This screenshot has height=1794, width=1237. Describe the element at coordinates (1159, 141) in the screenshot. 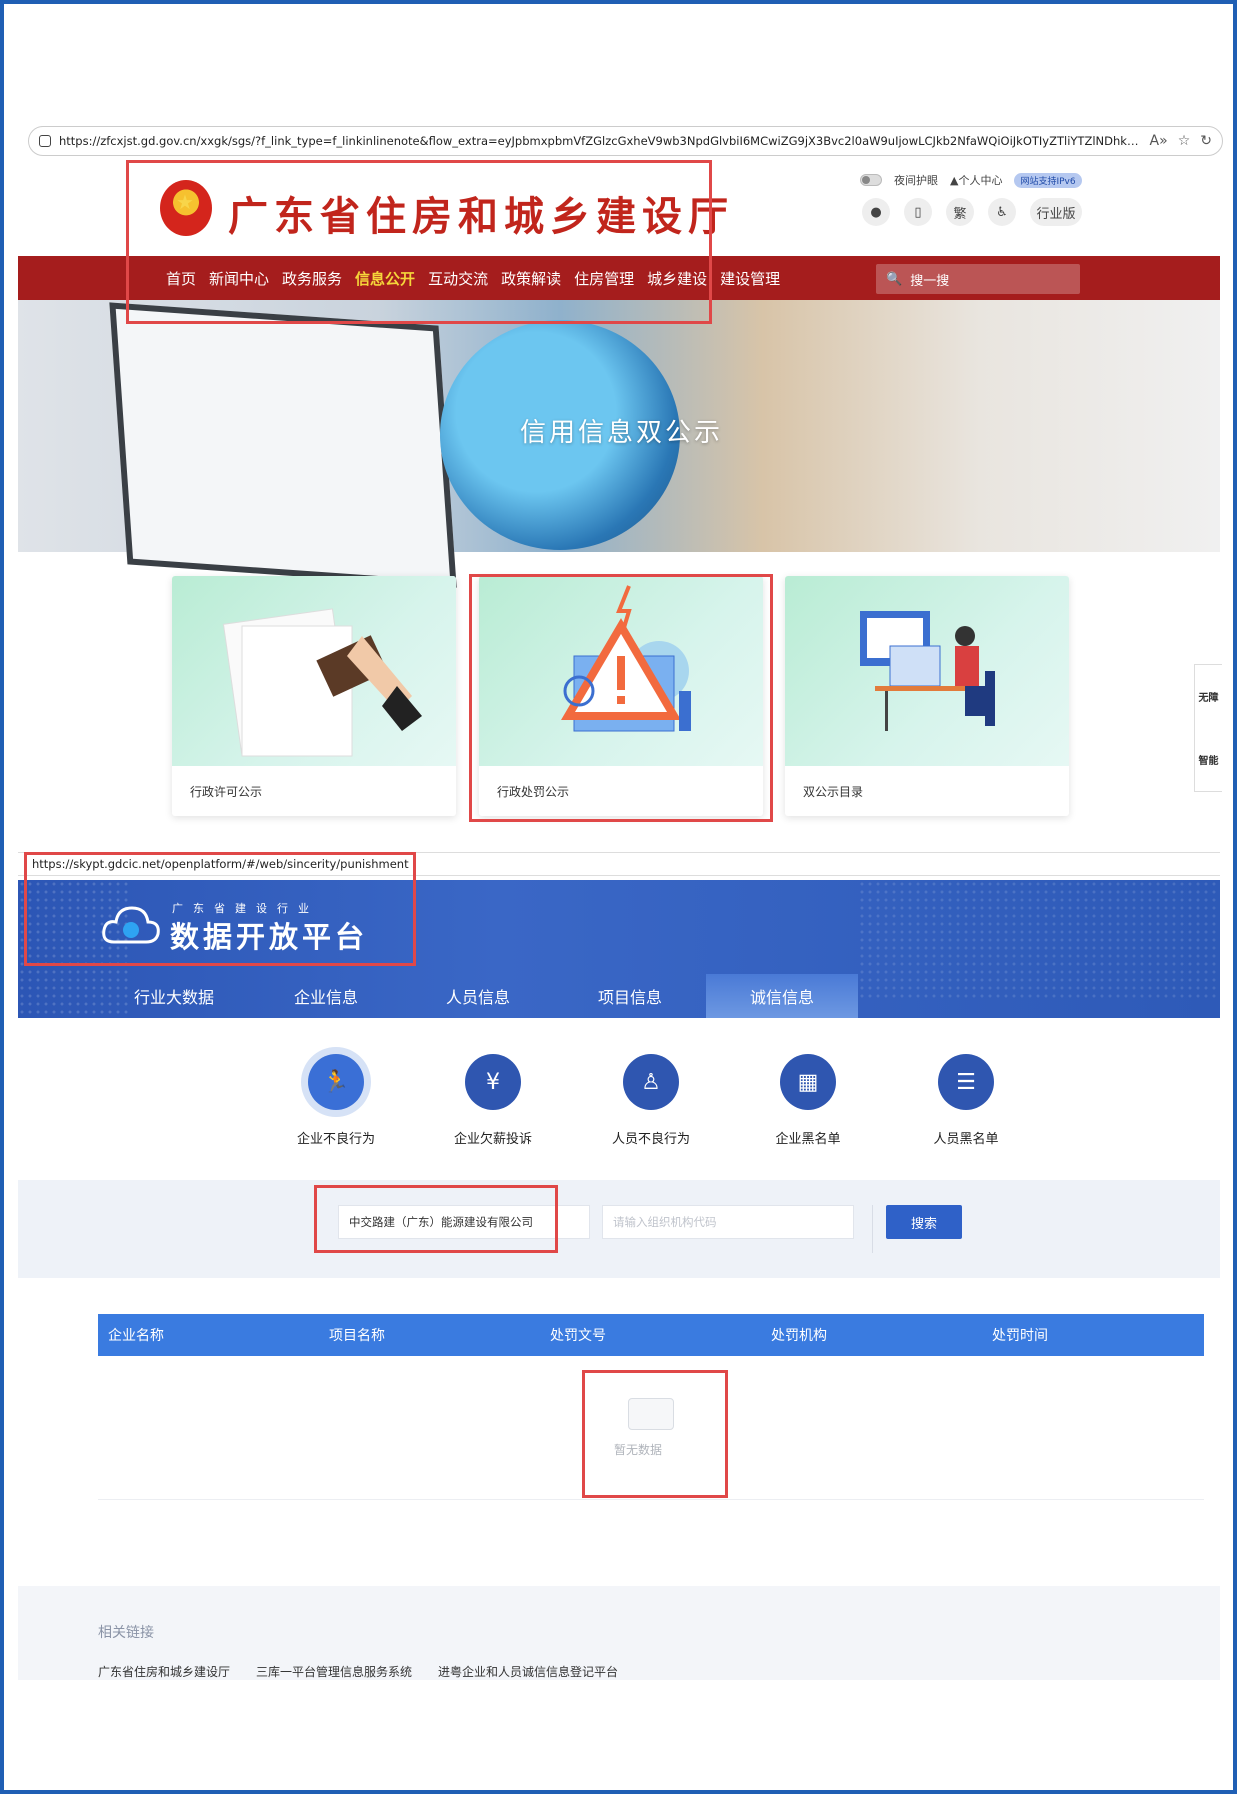

I see `read-aloud-icon: A»` at that location.